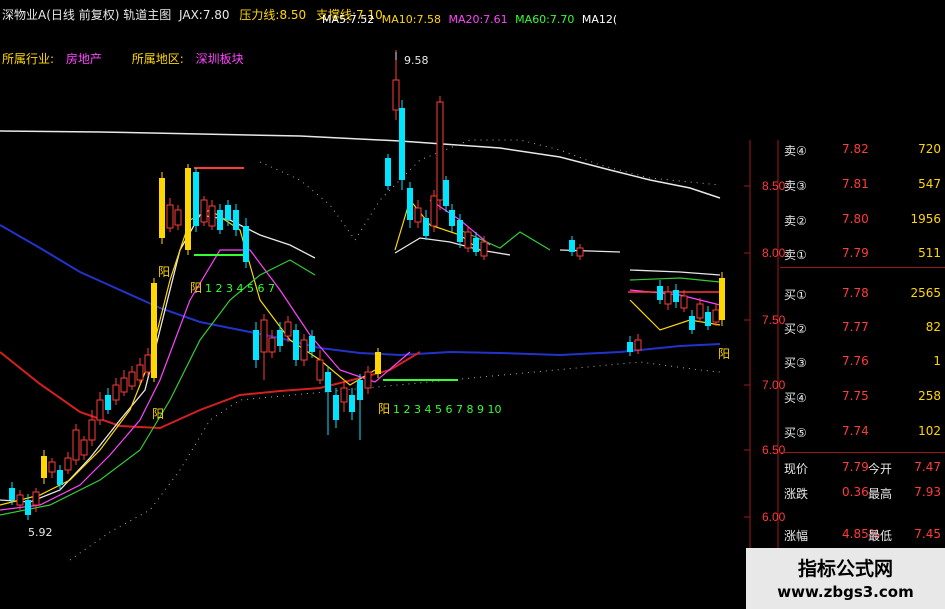 This screenshot has height=609, width=945. Describe the element at coordinates (862, 267) in the screenshot. I see `ask-bid-divider` at that location.